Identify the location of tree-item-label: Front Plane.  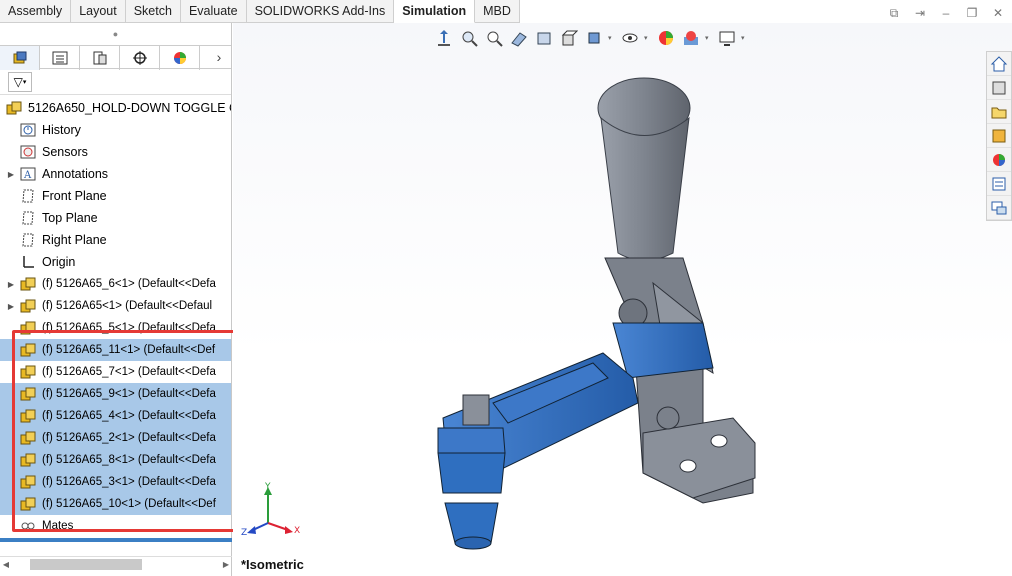
(74, 196).